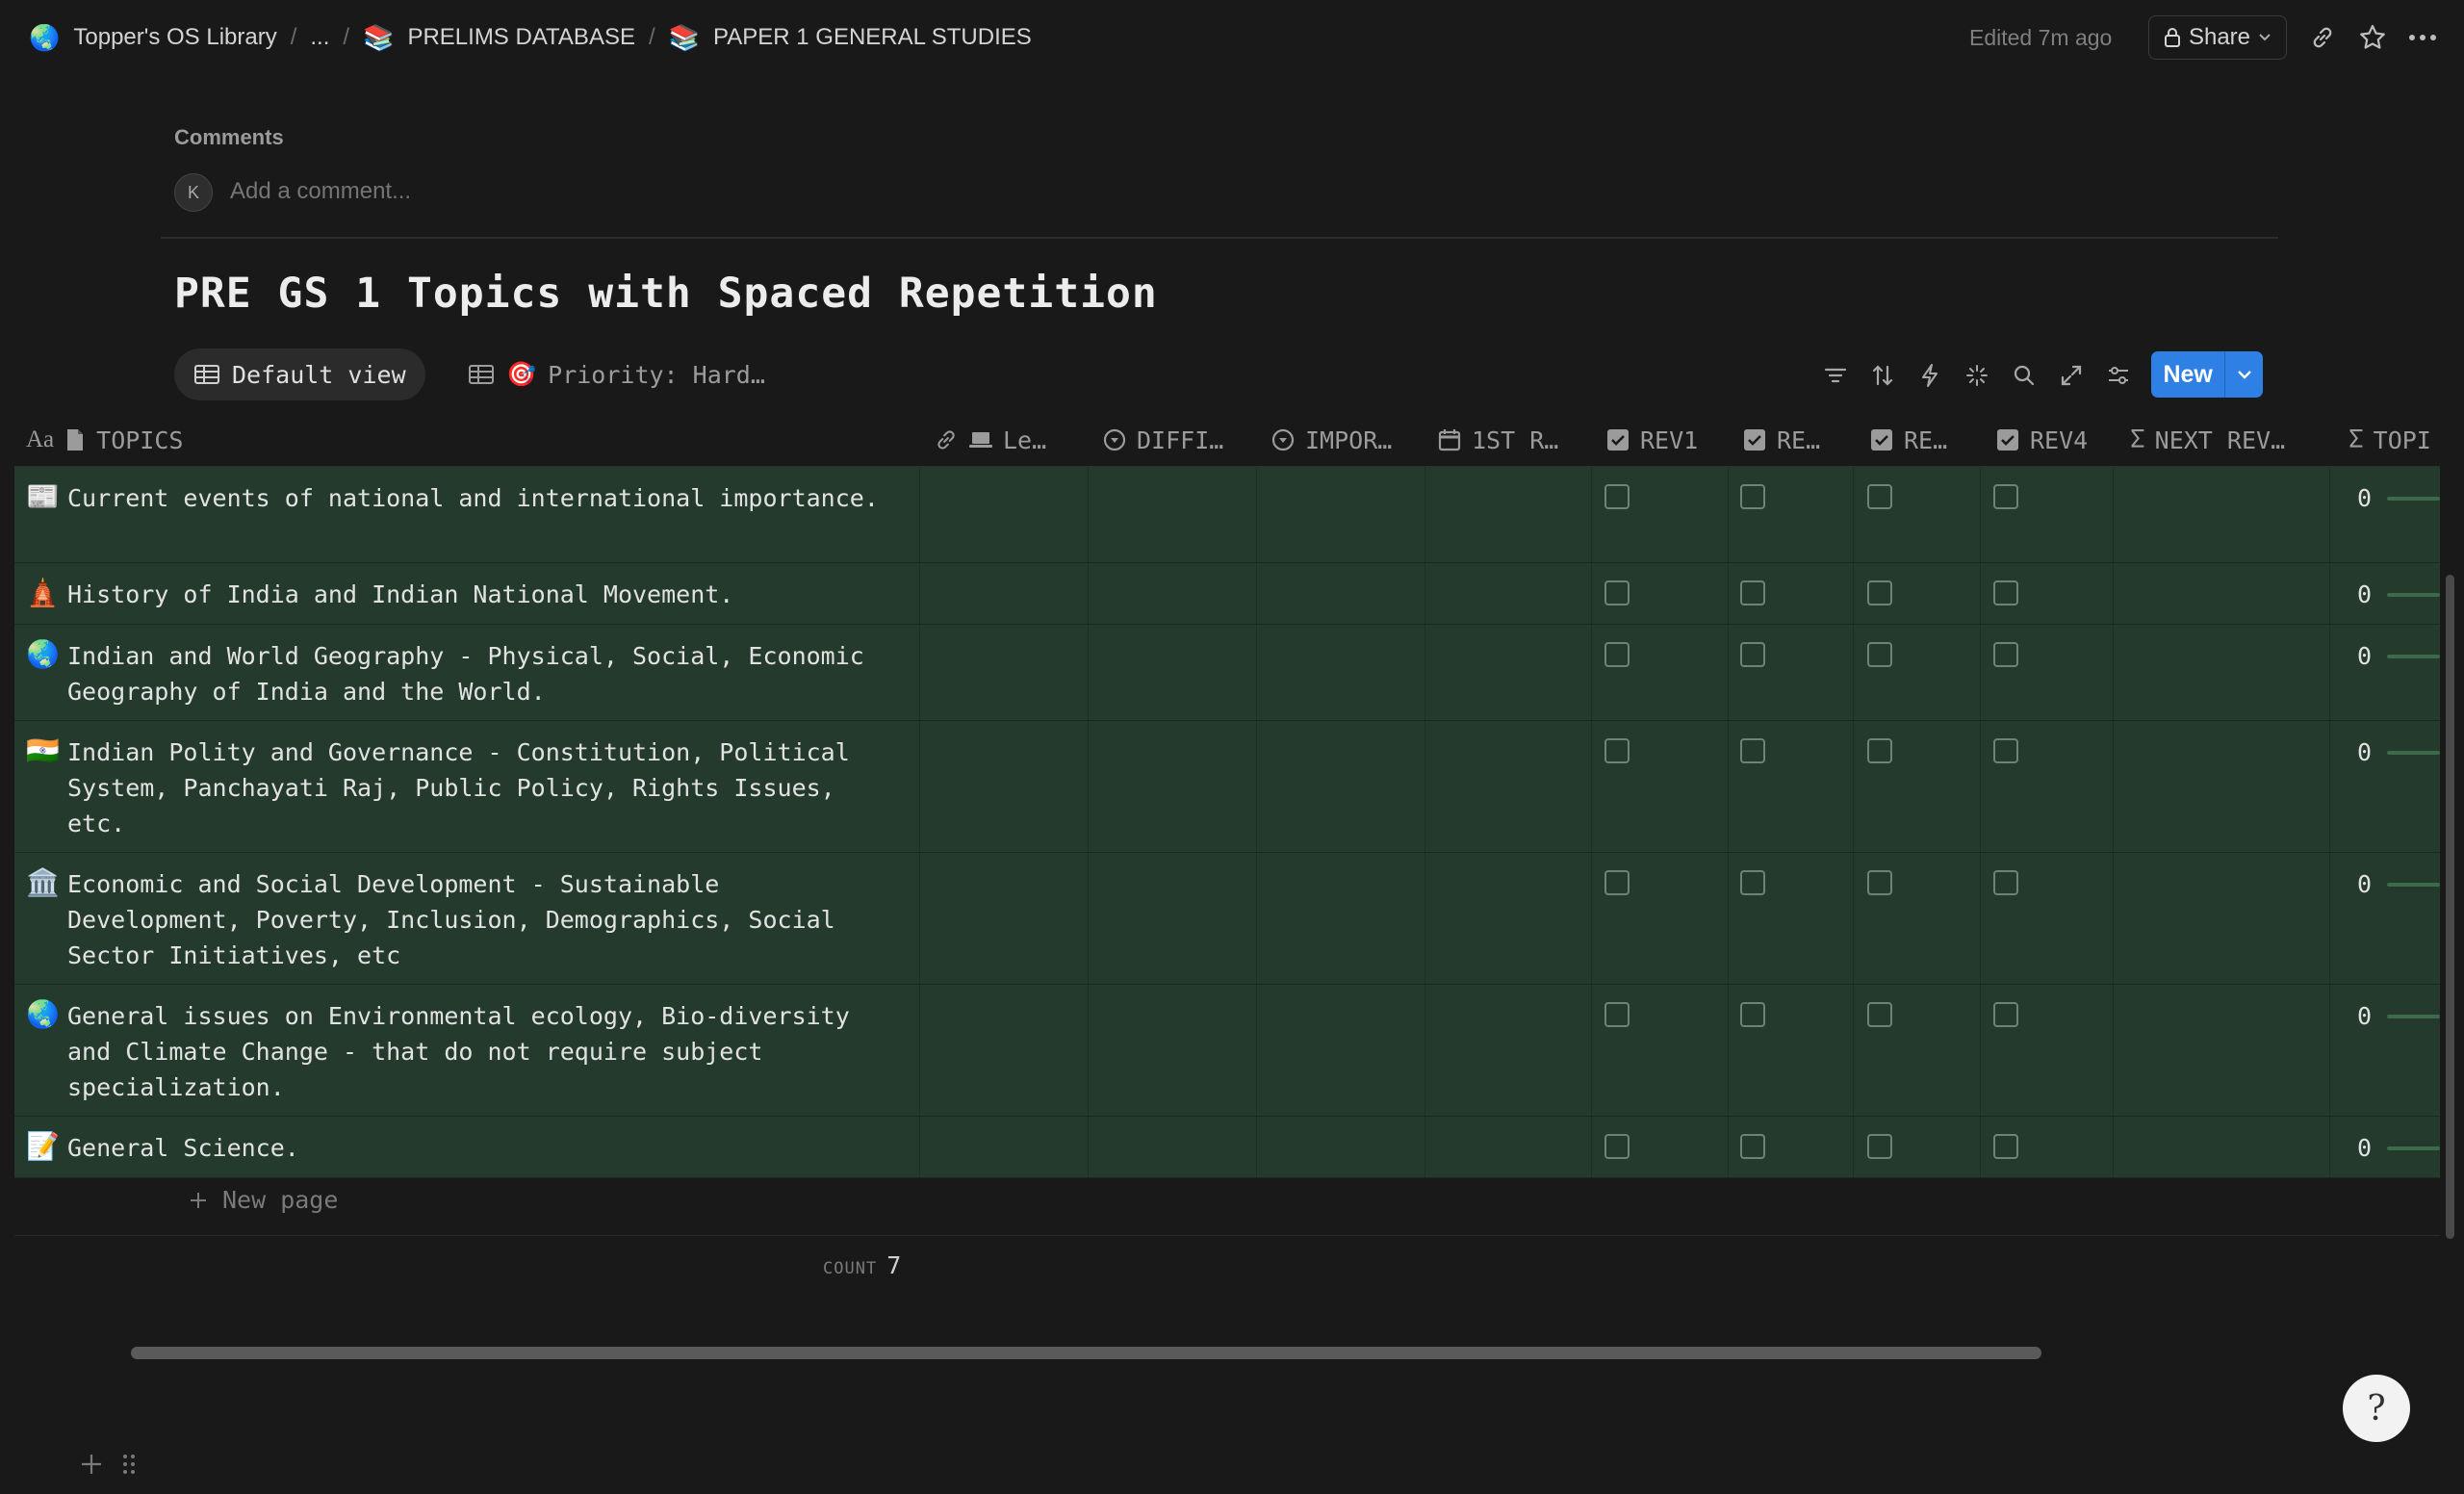  Describe the element at coordinates (2071, 375) in the screenshot. I see `expand-icon` at that location.